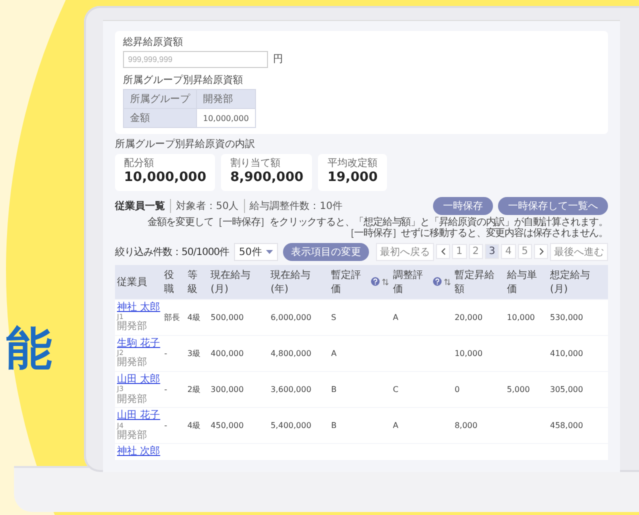  Describe the element at coordinates (132, 282) in the screenshot. I see `column-header: 従業員` at that location.